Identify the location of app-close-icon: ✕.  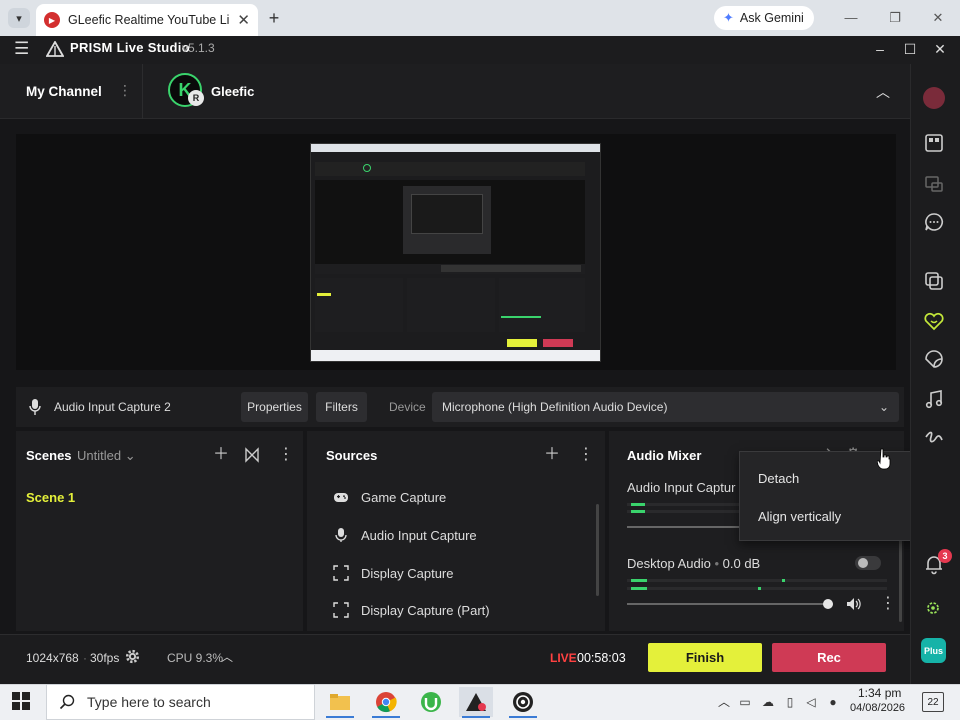
(940, 49).